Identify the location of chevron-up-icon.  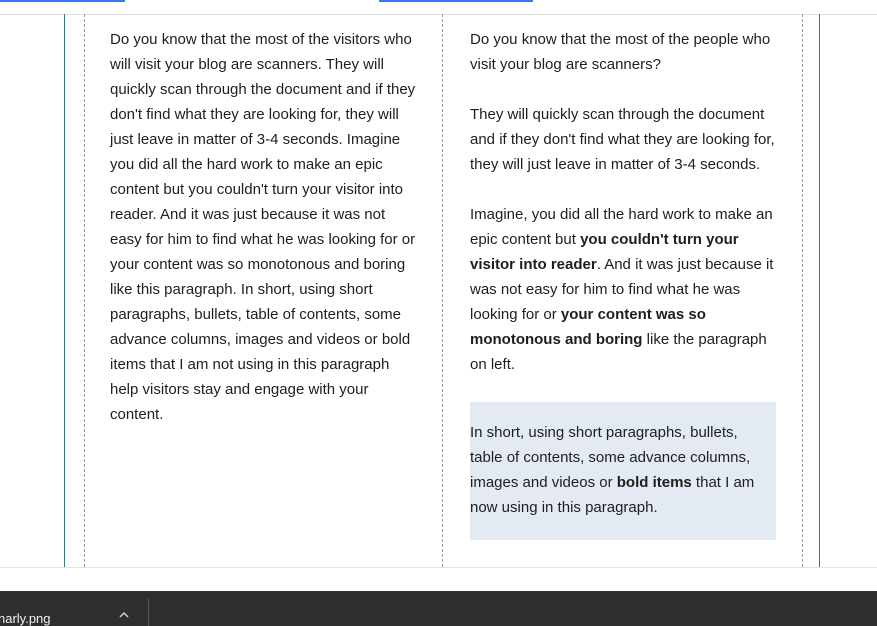
(125, 616).